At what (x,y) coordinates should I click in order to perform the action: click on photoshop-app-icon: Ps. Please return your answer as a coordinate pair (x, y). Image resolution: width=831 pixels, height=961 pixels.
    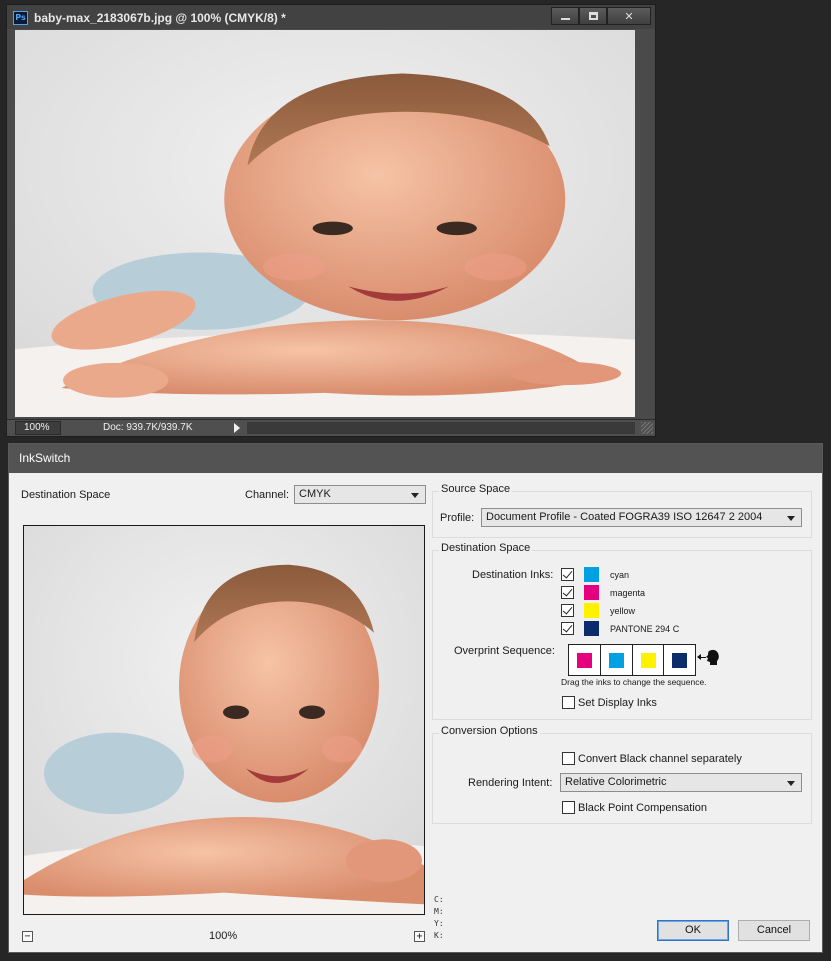
    Looking at the image, I should click on (20, 18).